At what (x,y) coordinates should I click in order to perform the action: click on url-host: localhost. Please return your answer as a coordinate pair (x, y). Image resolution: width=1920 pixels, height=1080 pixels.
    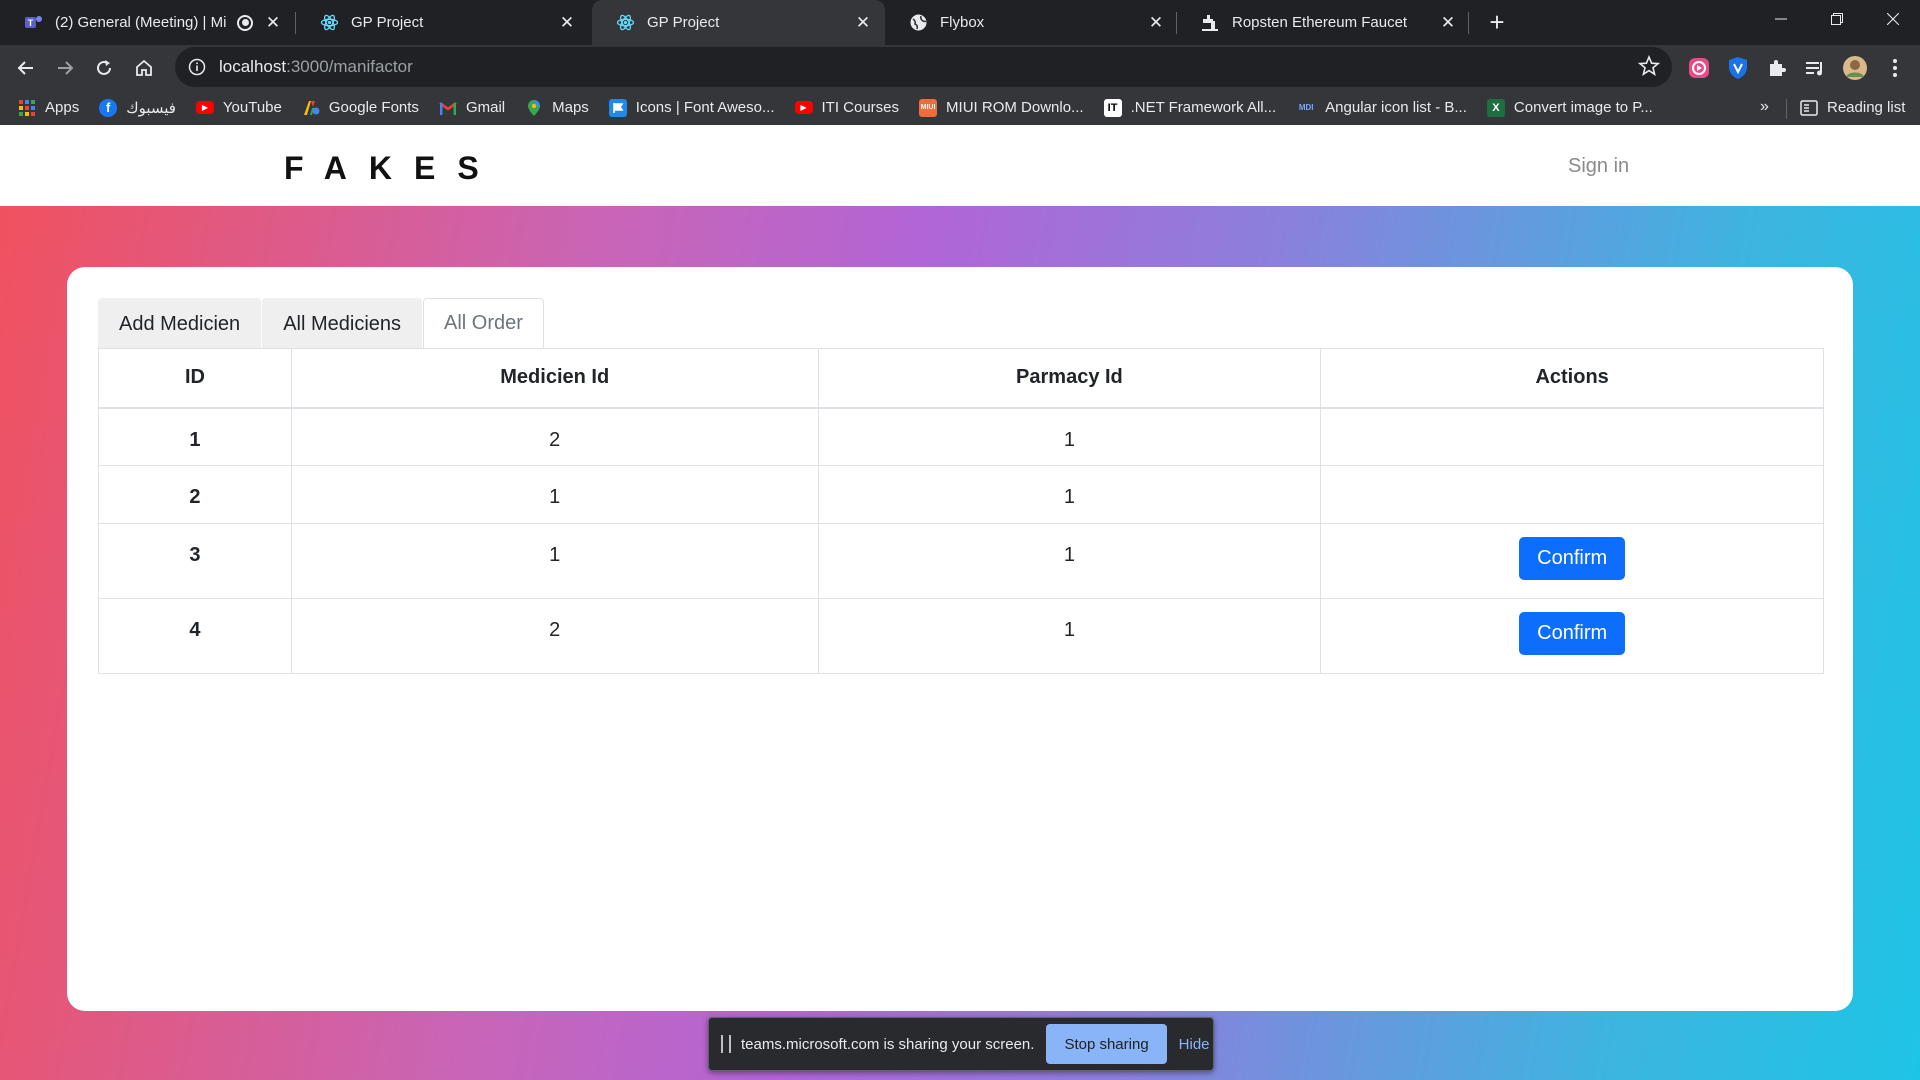
    Looking at the image, I should click on (253, 66).